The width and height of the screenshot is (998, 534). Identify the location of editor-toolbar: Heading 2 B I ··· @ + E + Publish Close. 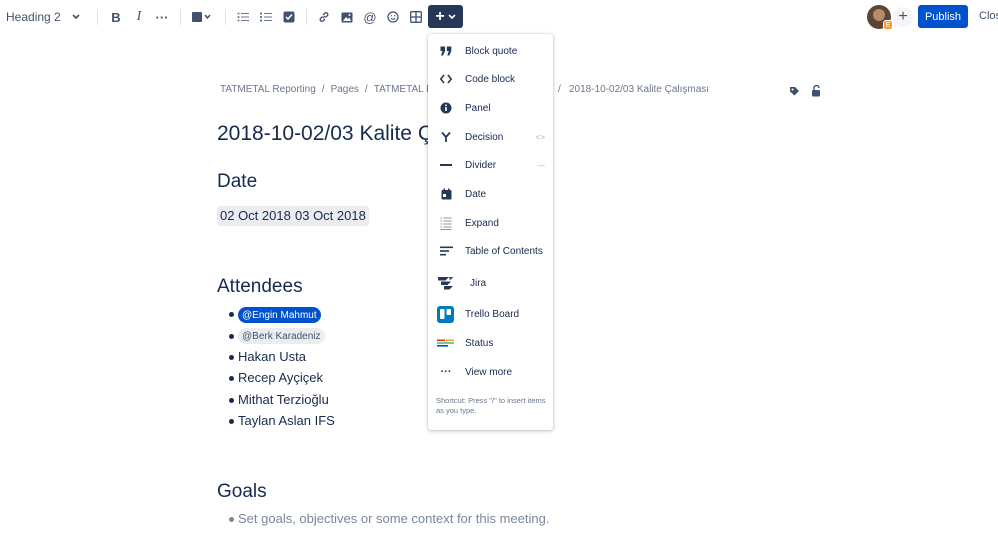
(499, 17).